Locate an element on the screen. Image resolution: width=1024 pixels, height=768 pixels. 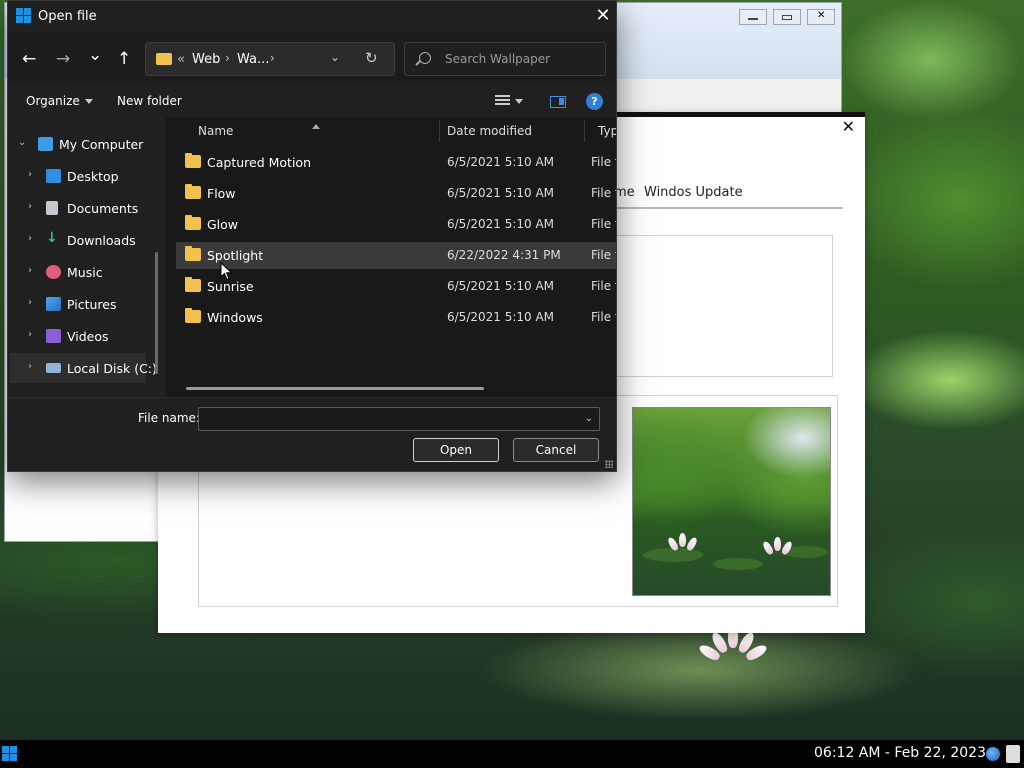
file-row-sunrise: Sunrise 6/5/2021 5:10 AM File fo is located at coordinates (398, 286).